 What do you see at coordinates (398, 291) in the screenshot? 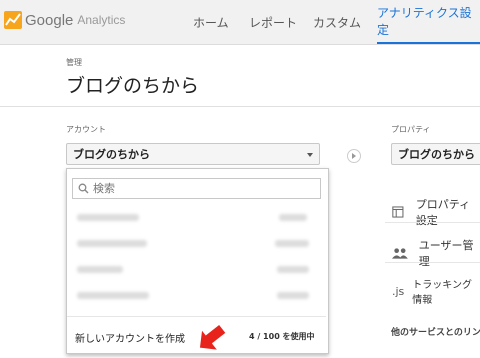
I see `js-icon: .js` at bounding box center [398, 291].